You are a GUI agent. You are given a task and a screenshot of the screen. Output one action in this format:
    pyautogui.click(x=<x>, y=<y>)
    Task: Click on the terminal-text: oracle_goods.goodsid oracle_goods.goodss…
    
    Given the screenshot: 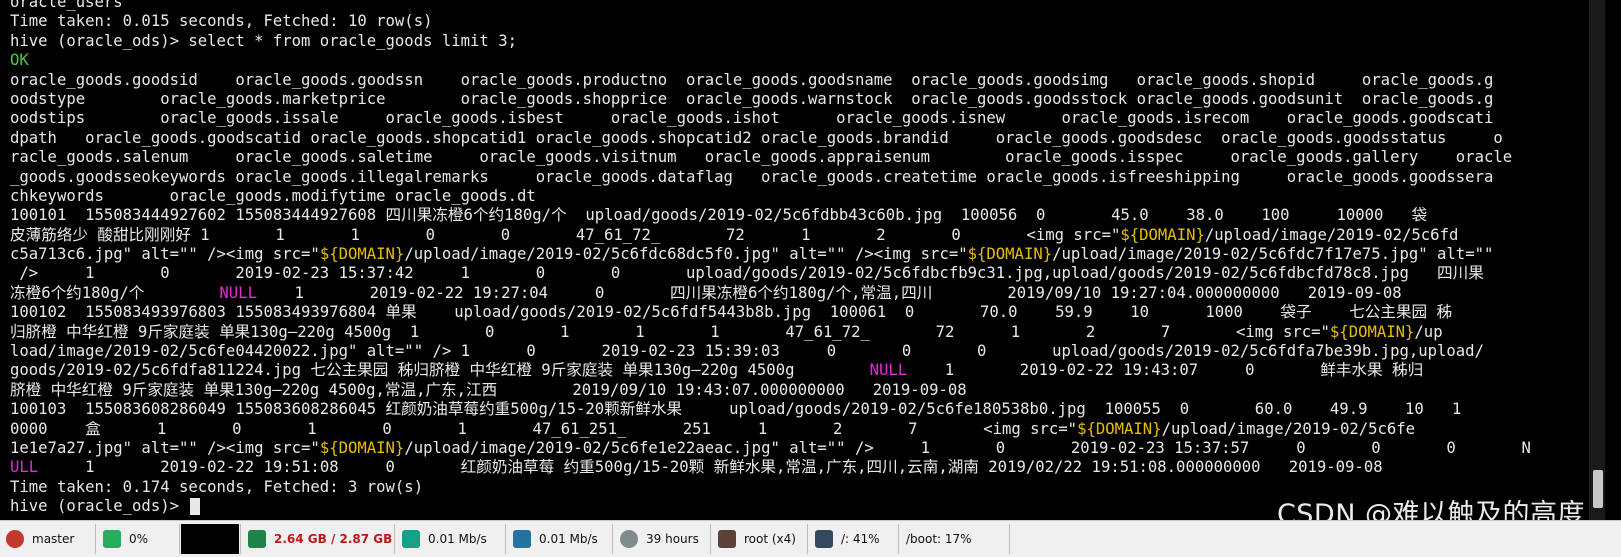 What is the action you would take?
    pyautogui.click(x=752, y=79)
    